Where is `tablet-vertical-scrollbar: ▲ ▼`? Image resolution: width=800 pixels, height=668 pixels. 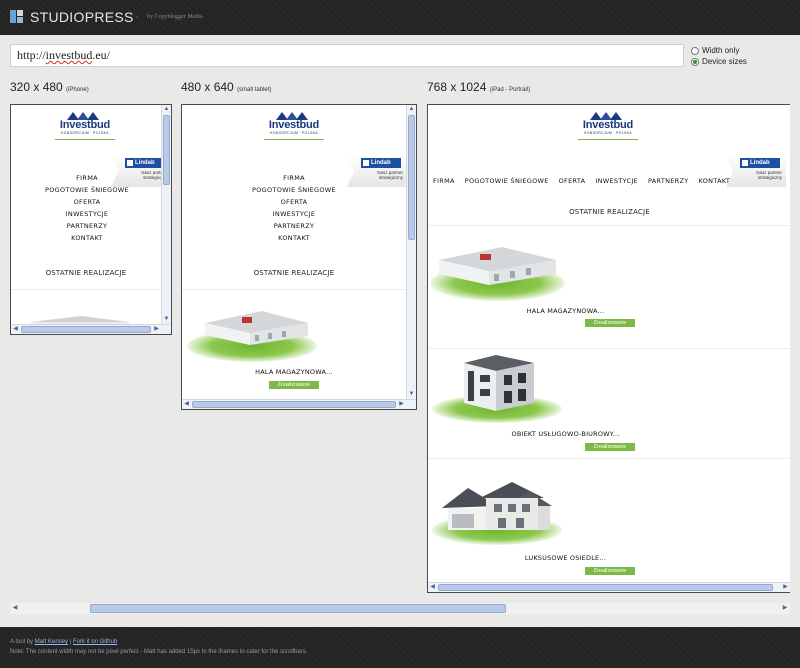
tablet-vertical-scrollbar: ▲ ▼ is located at coordinates (411, 252).